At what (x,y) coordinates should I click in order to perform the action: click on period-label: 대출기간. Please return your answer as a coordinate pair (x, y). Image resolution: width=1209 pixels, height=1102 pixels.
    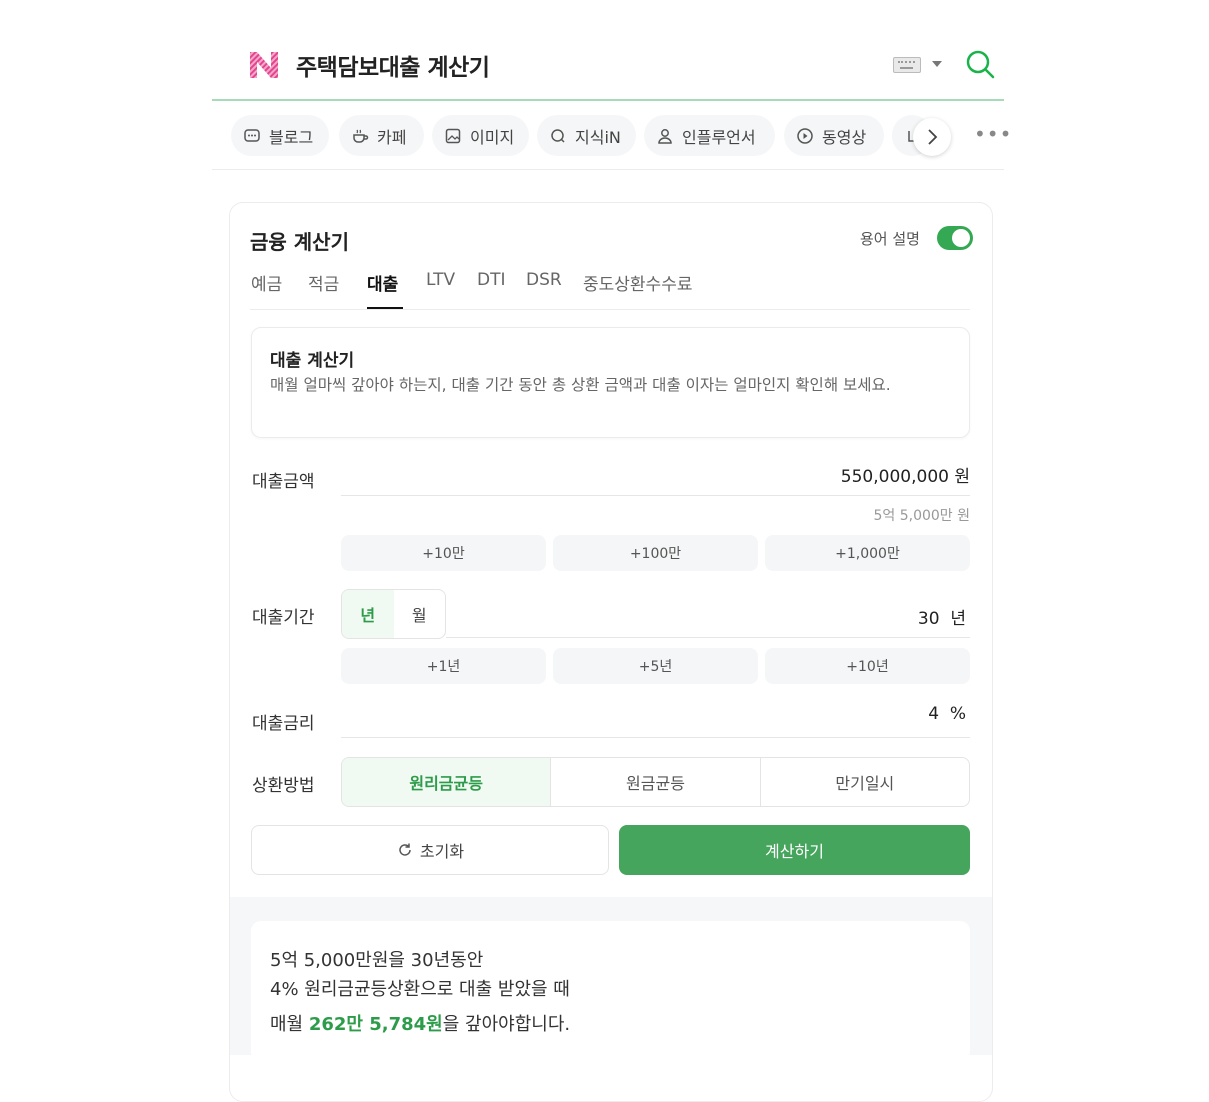
    Looking at the image, I should click on (283, 618).